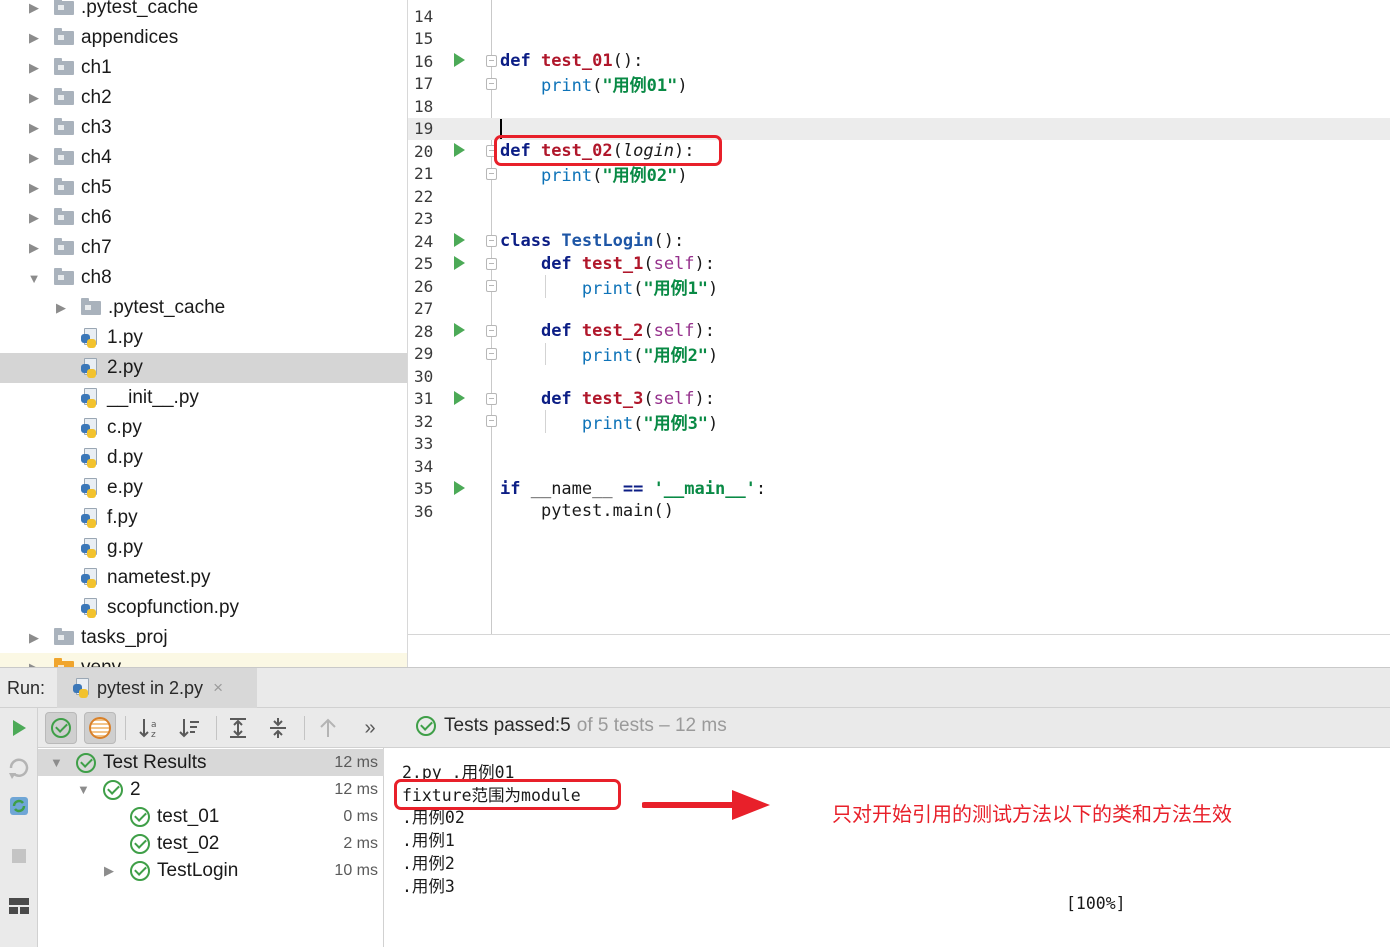 This screenshot has width=1390, height=947. Describe the element at coordinates (19, 906) in the screenshot. I see `layout-icon` at that location.